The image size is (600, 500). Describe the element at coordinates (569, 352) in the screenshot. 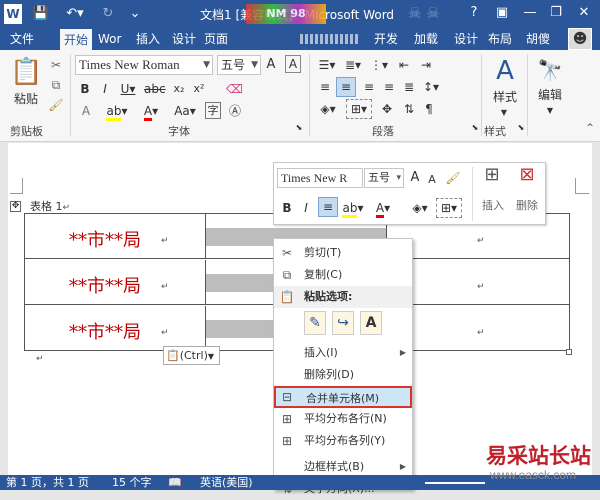

I see `table-resize-handle` at that location.